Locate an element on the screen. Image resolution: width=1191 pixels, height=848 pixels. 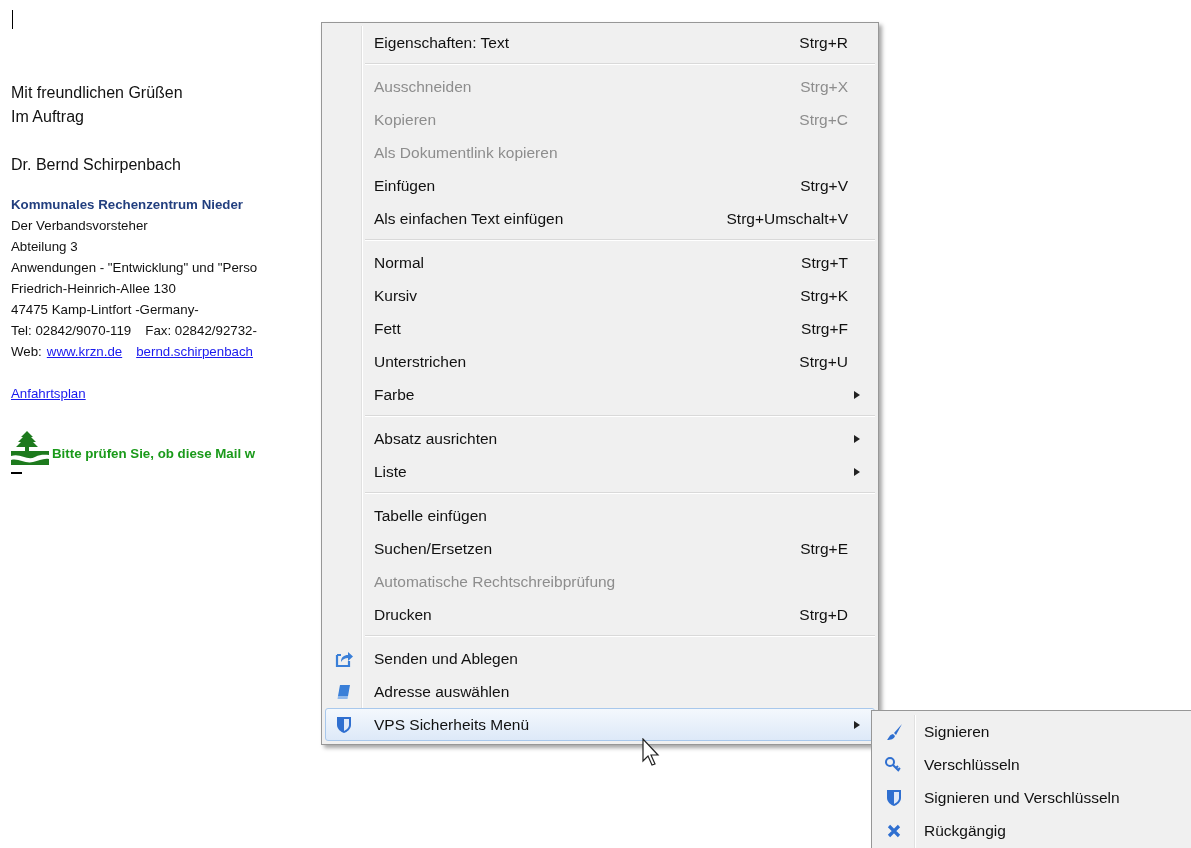
menu-item: Suchen/Ersetzen Strg+E is located at coordinates (600, 548).